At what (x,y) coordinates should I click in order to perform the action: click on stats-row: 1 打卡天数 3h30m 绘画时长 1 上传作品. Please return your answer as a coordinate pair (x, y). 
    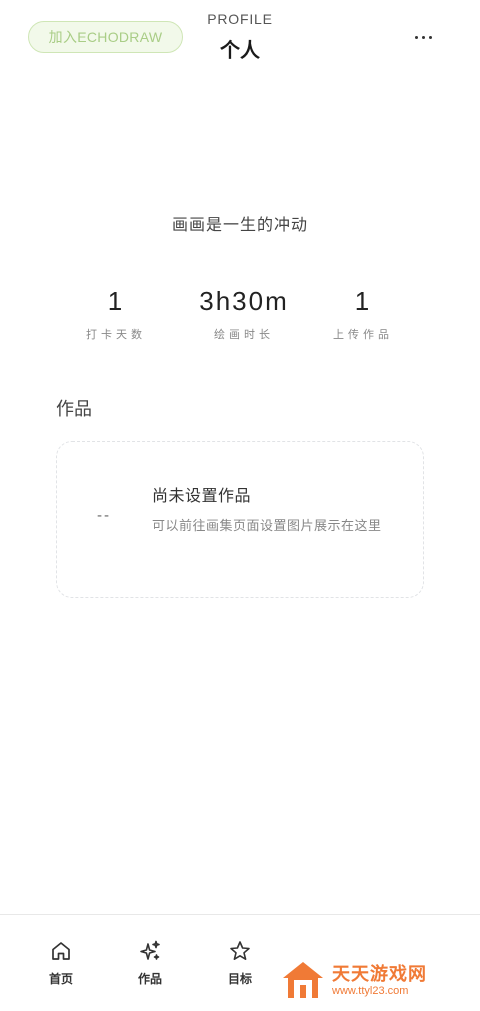
    Looking at the image, I should click on (240, 319).